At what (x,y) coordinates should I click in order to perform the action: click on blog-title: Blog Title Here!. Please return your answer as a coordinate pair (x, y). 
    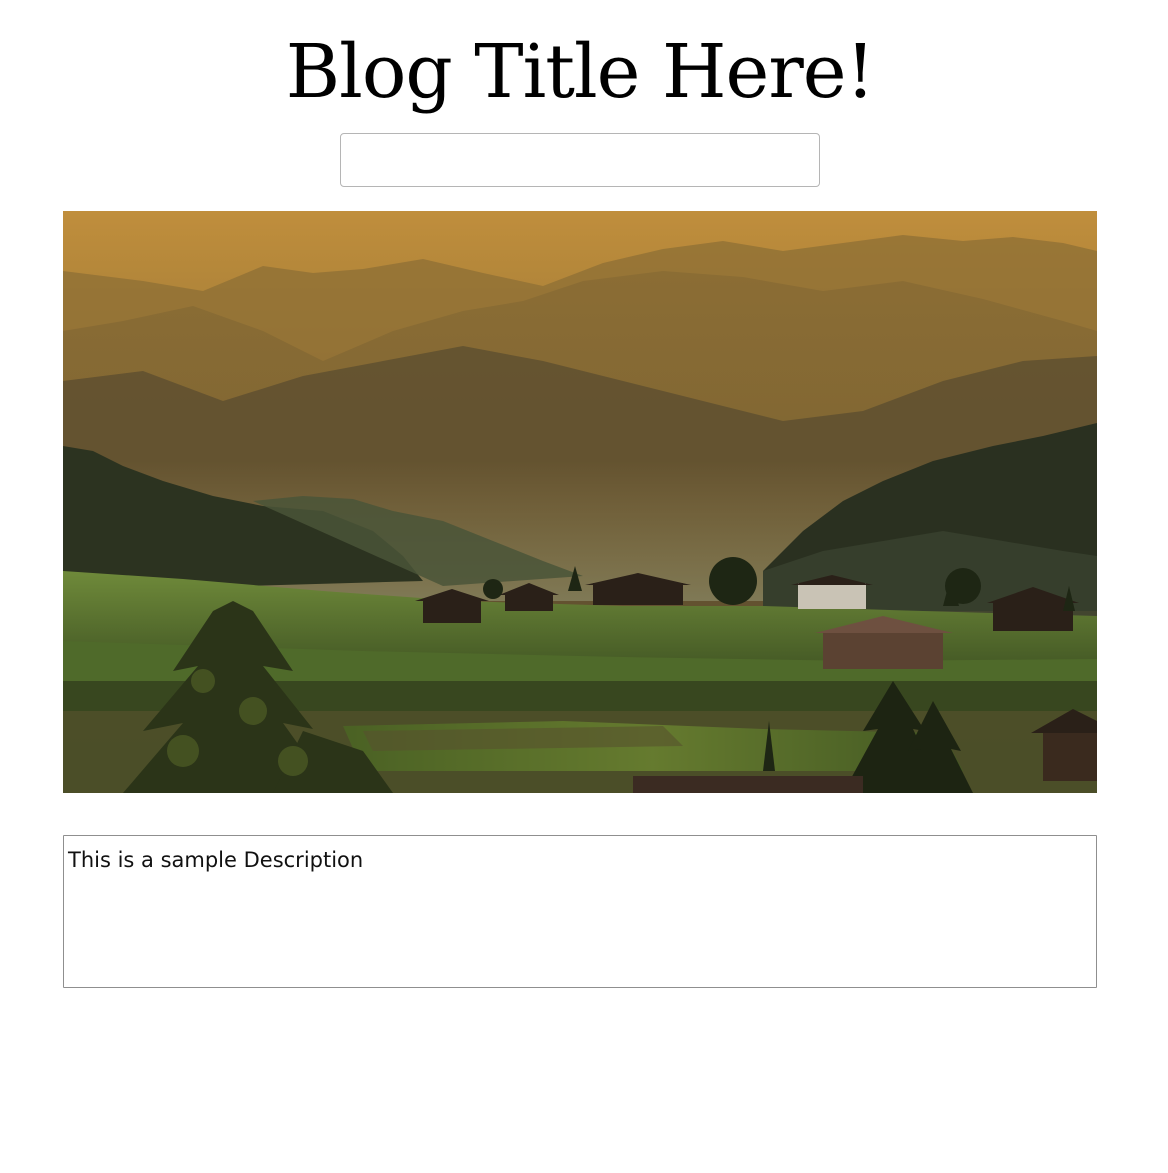
    Looking at the image, I should click on (580, 72).